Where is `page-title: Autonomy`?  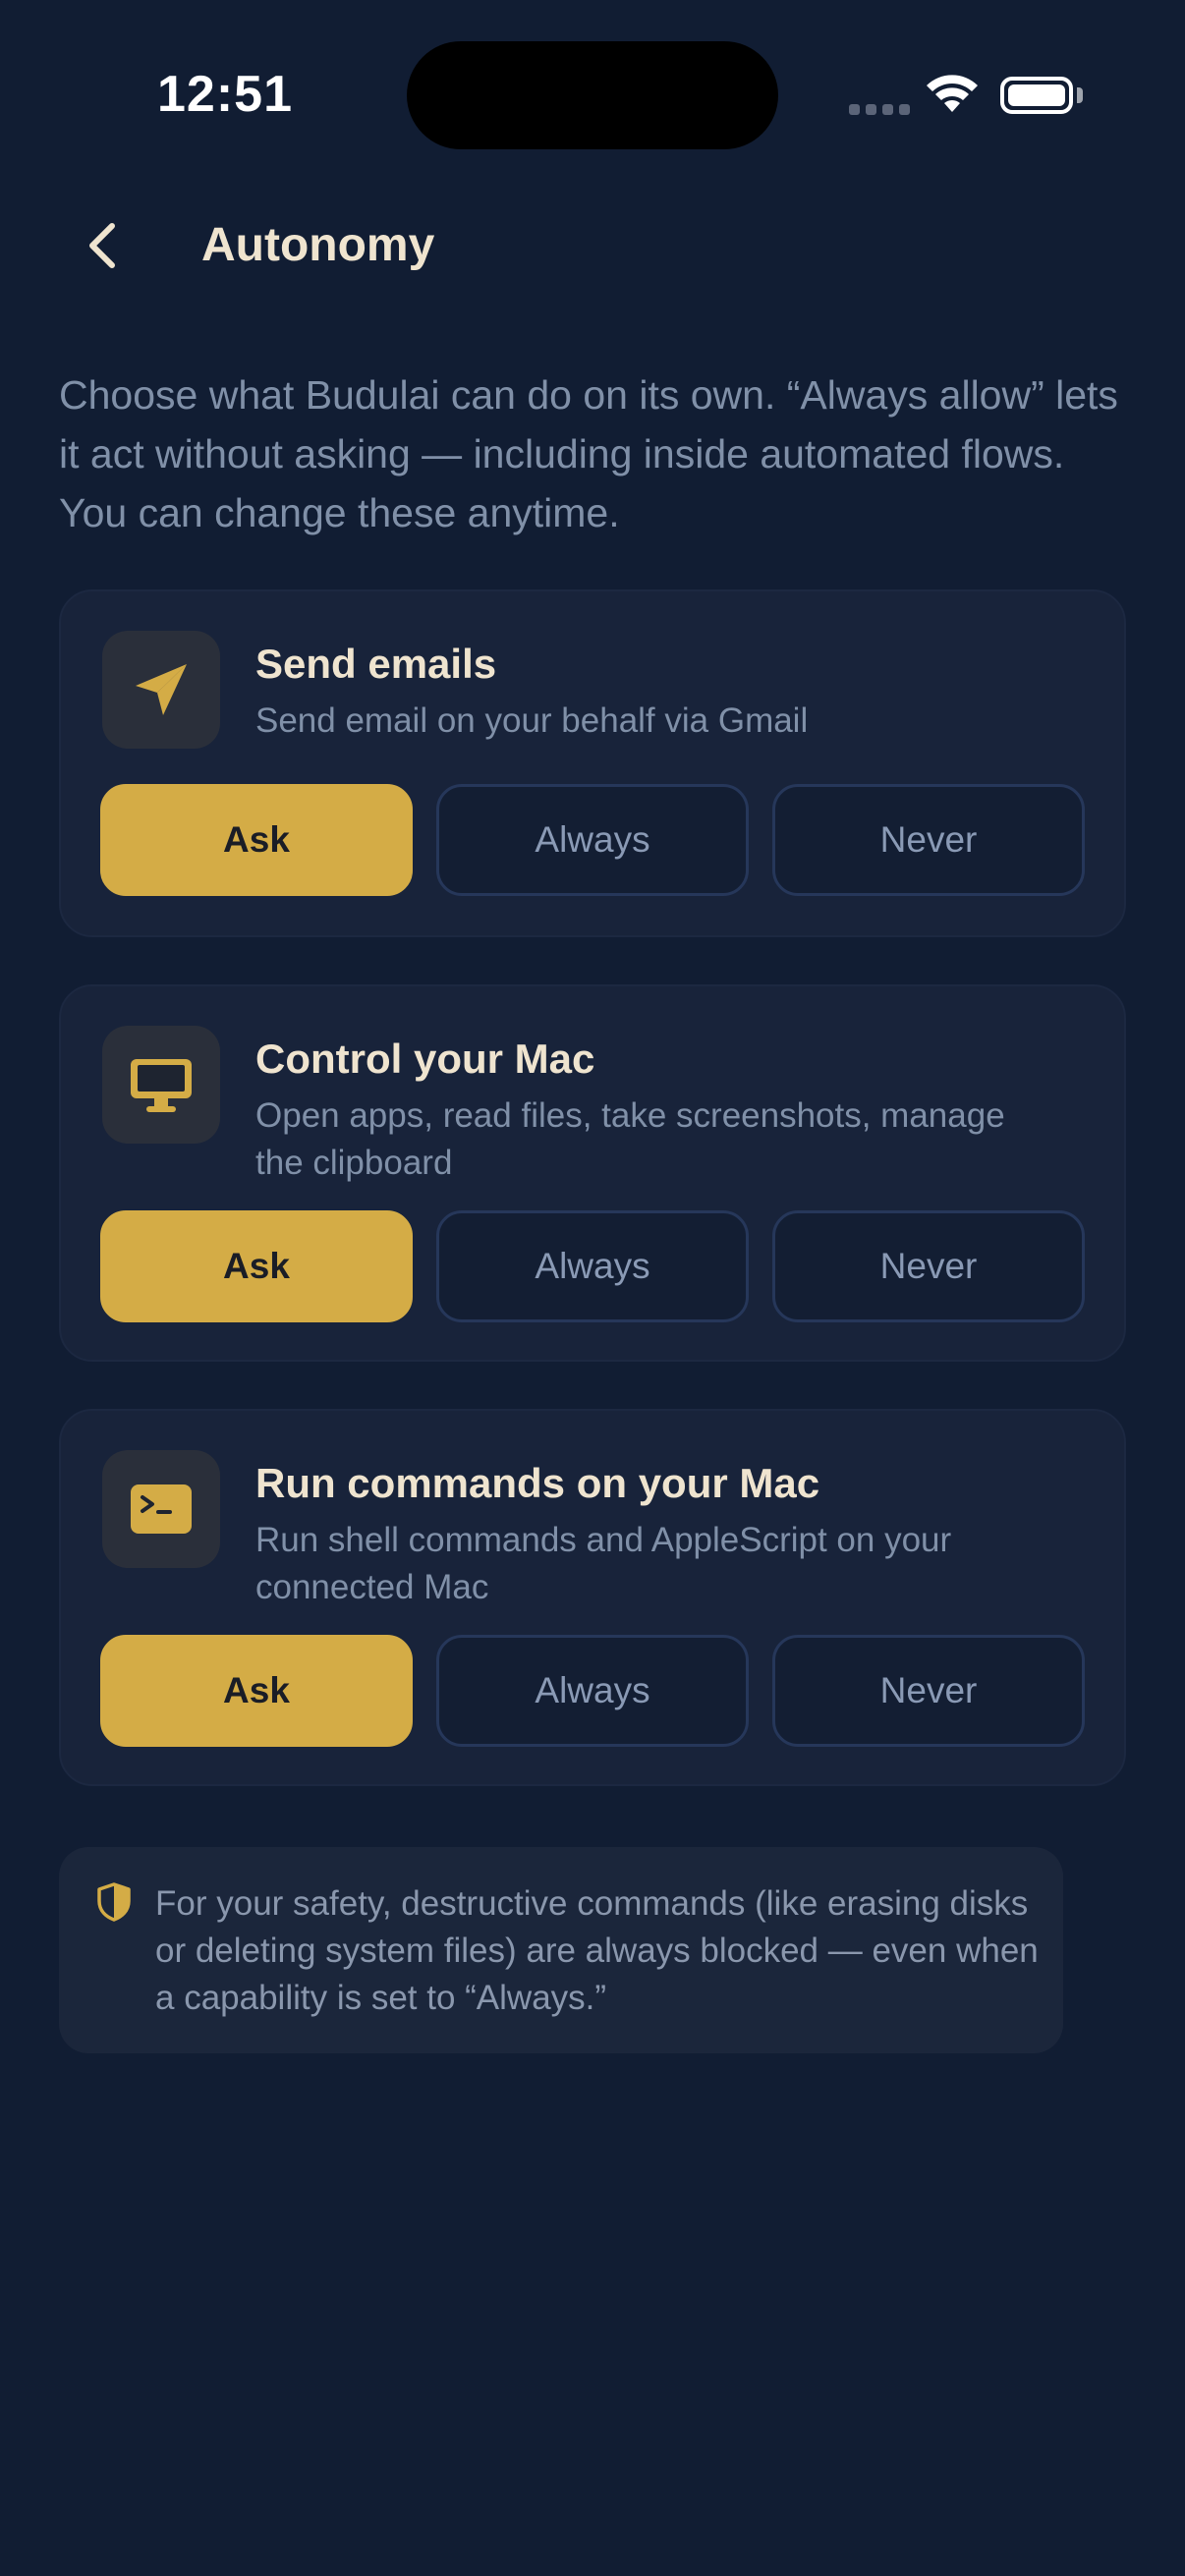 page-title: Autonomy is located at coordinates (318, 245).